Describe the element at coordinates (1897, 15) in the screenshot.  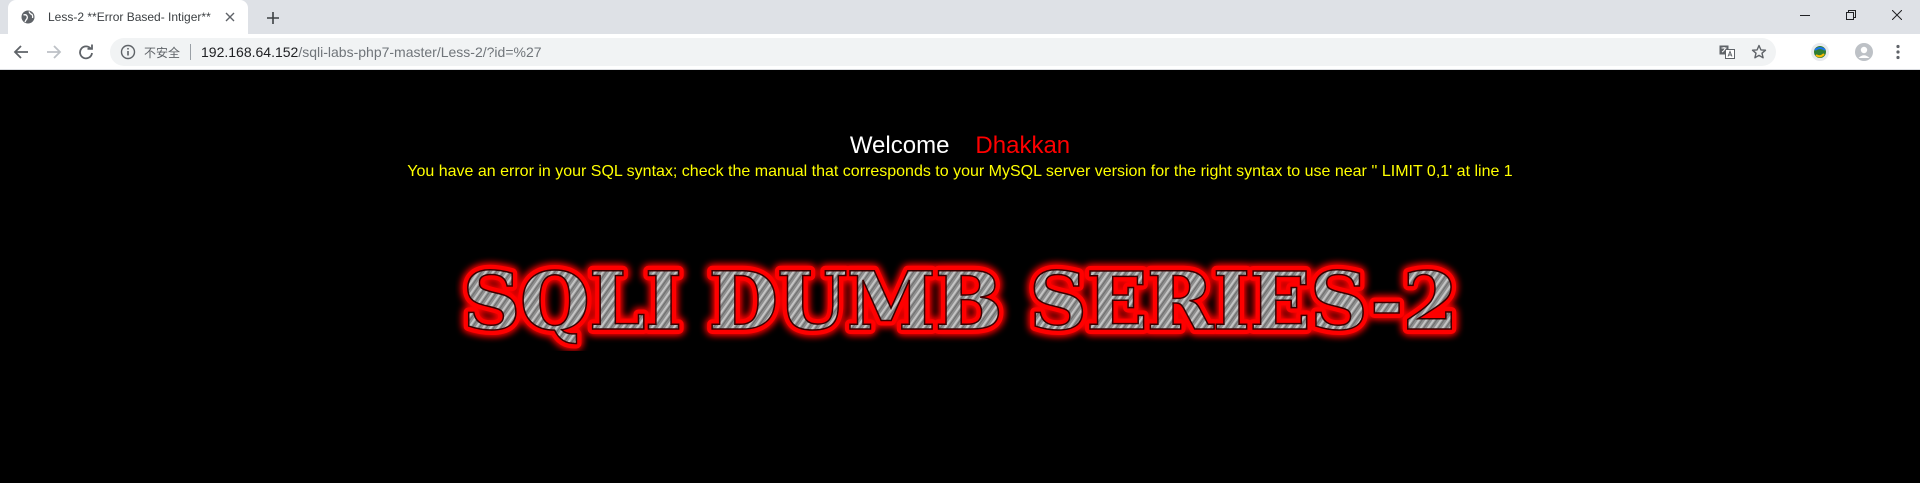
I see `window-close-icon` at that location.